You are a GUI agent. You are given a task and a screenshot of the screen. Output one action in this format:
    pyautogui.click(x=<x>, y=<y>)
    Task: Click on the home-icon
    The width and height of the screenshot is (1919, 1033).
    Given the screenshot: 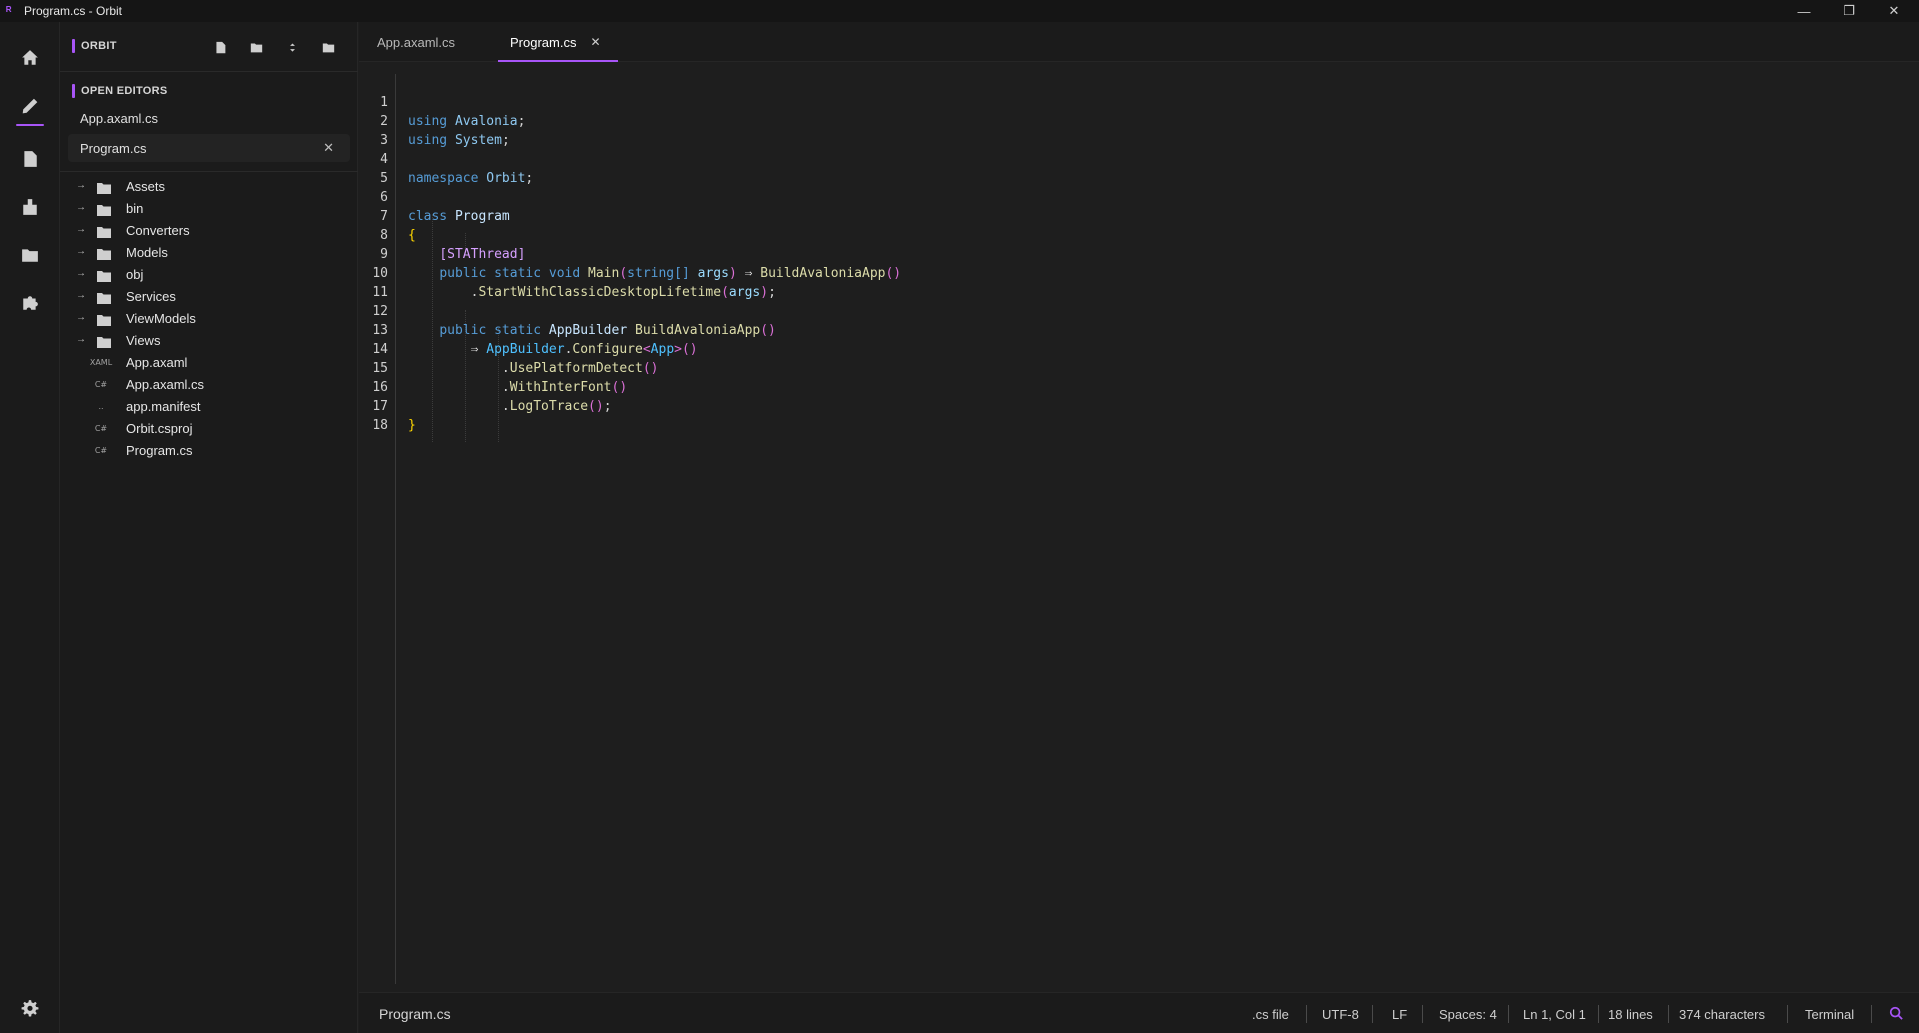 What is the action you would take?
    pyautogui.click(x=30, y=58)
    